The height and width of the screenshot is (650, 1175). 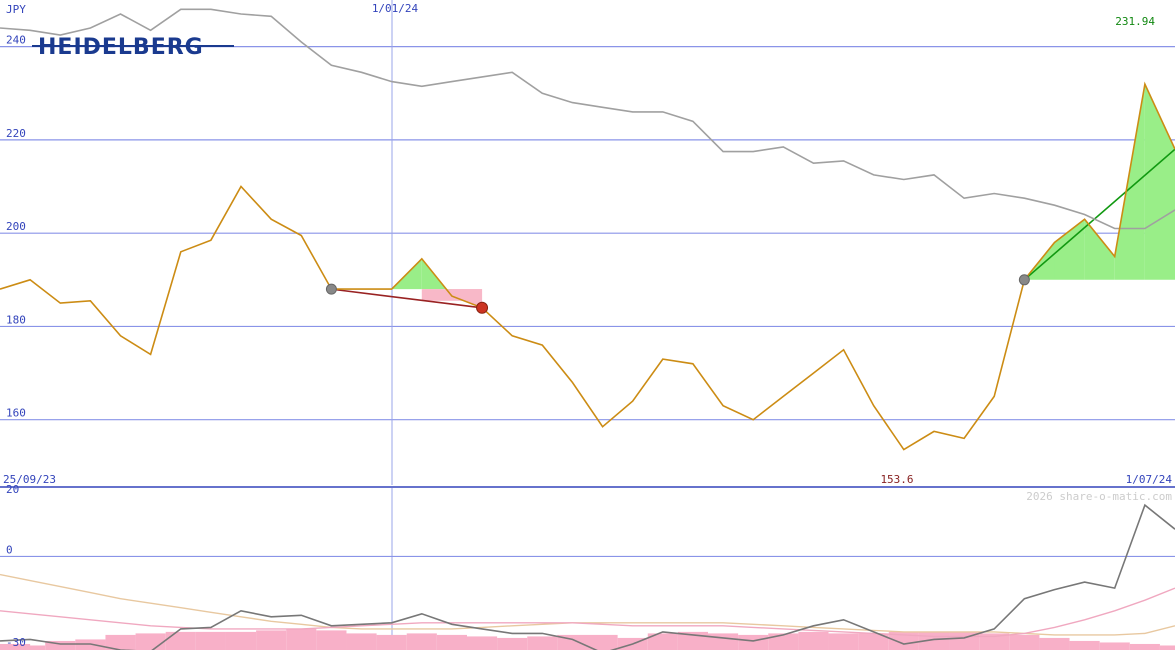 I want to click on sell-exit-marker, so click(x=482, y=307).